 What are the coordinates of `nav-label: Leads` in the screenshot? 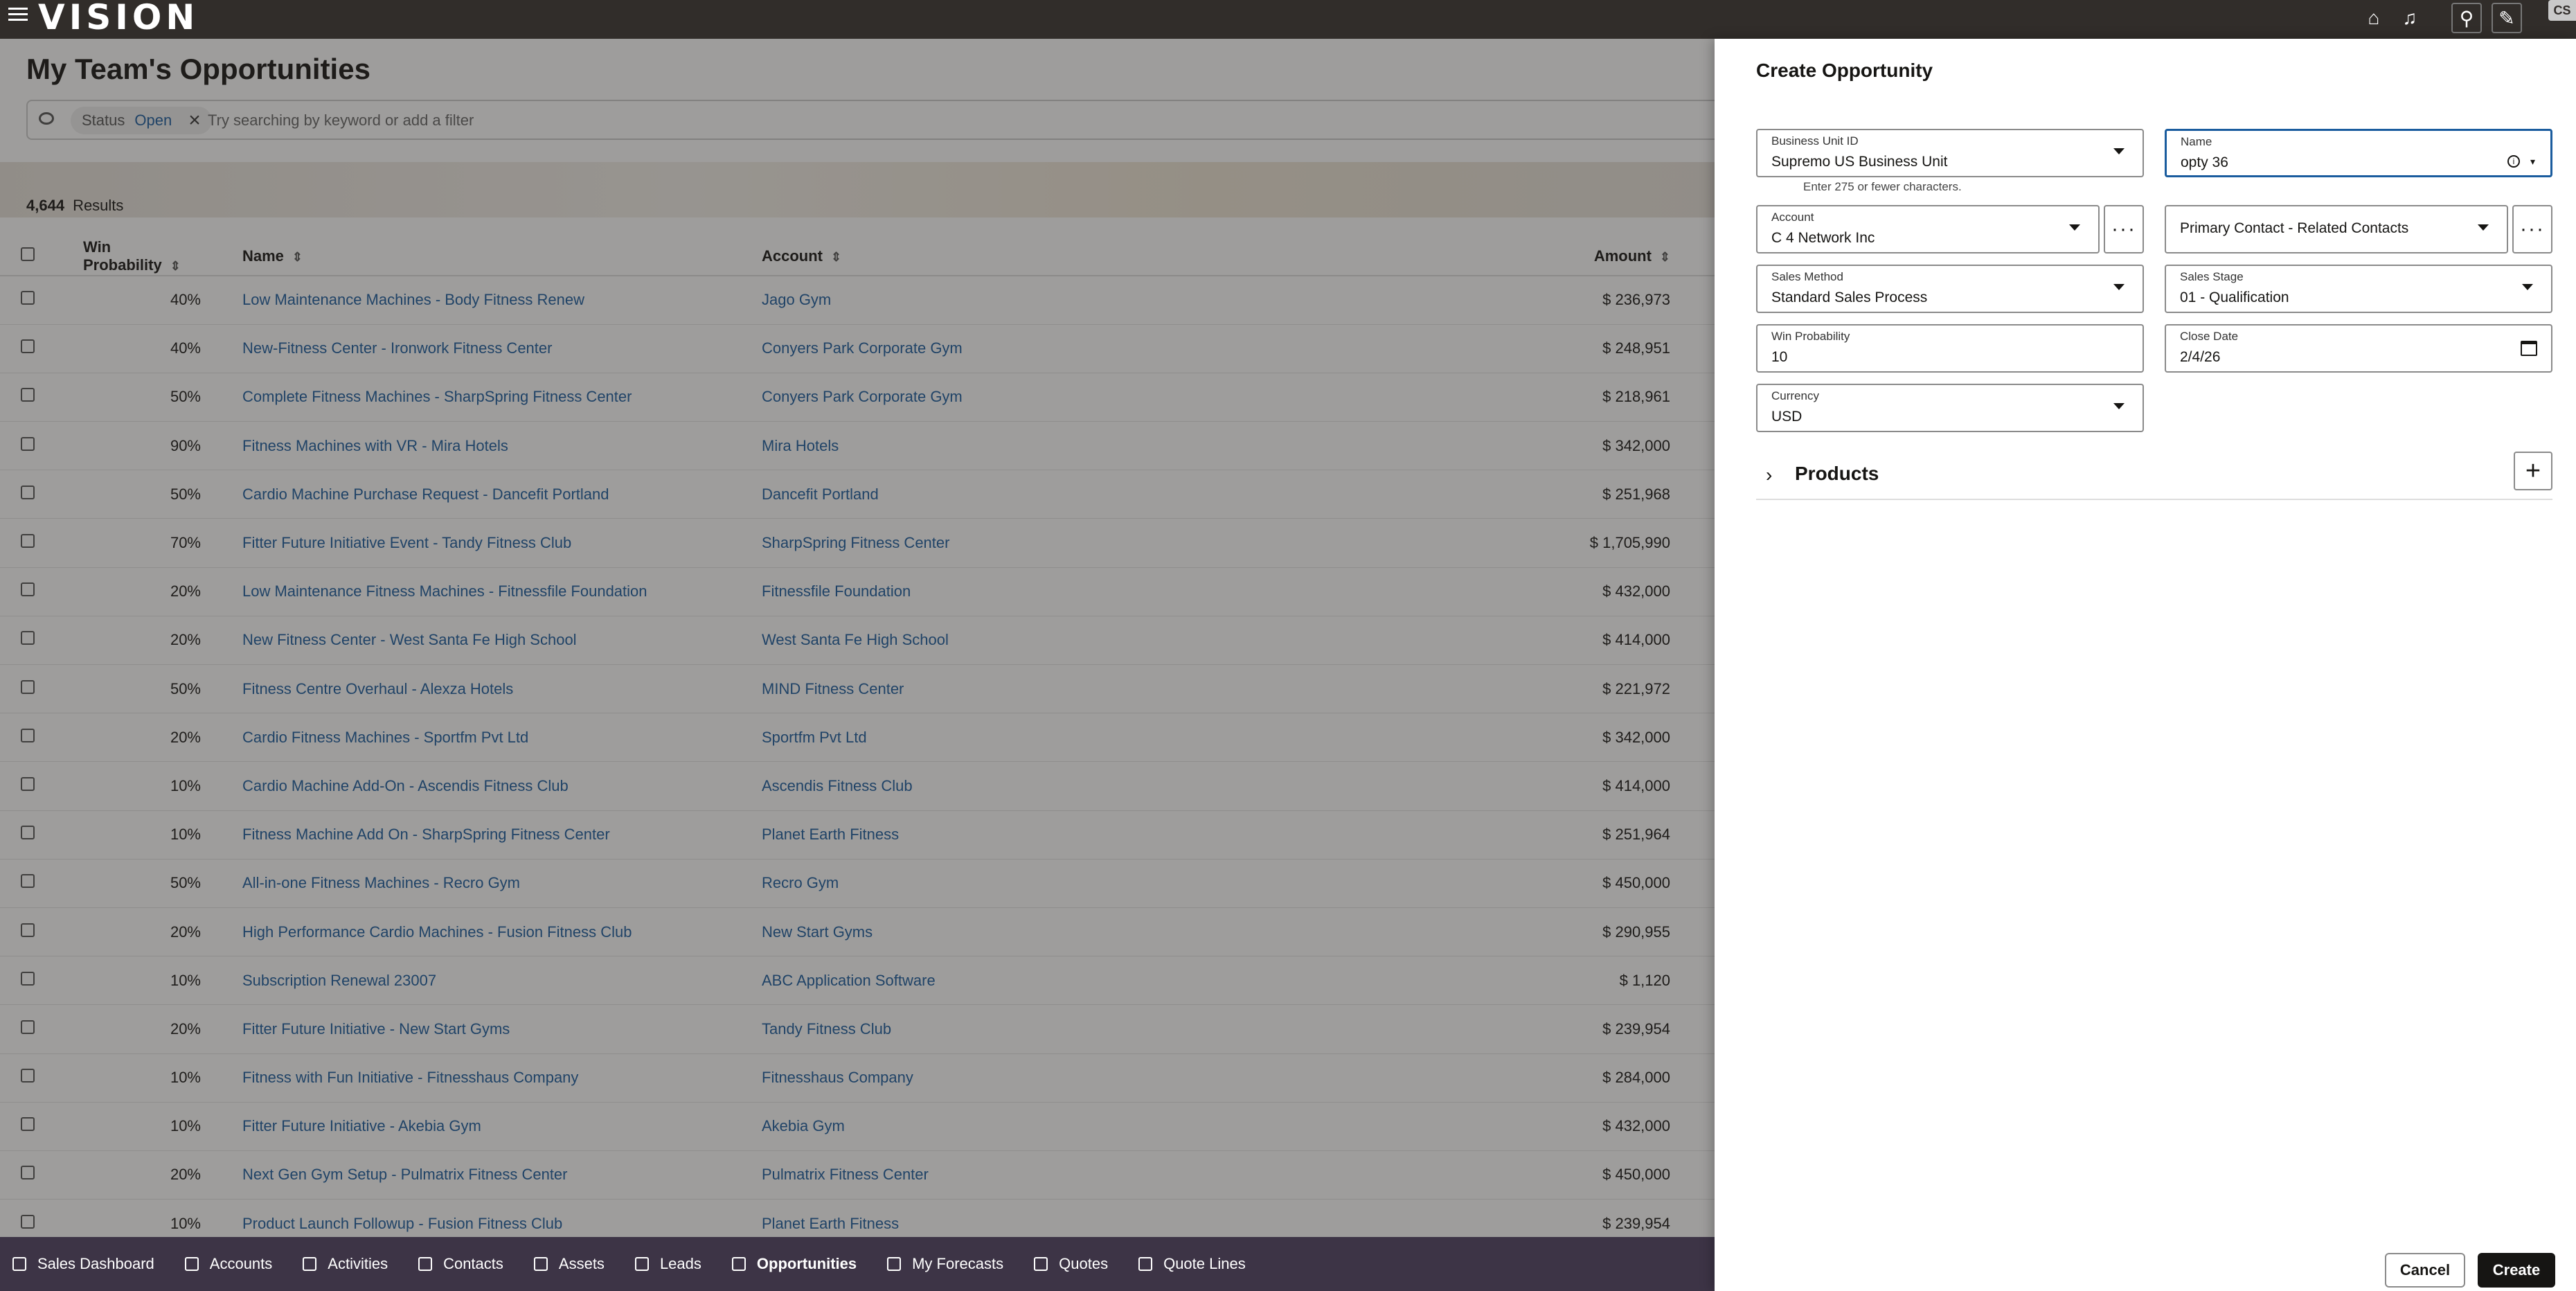 It's located at (680, 1263).